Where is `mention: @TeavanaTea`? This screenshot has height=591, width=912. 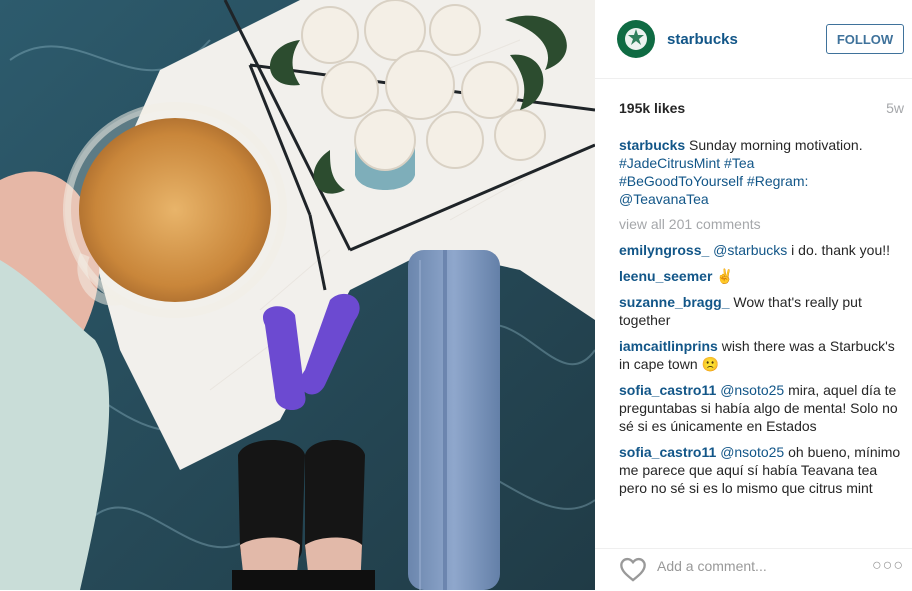
mention: @TeavanaTea is located at coordinates (664, 199).